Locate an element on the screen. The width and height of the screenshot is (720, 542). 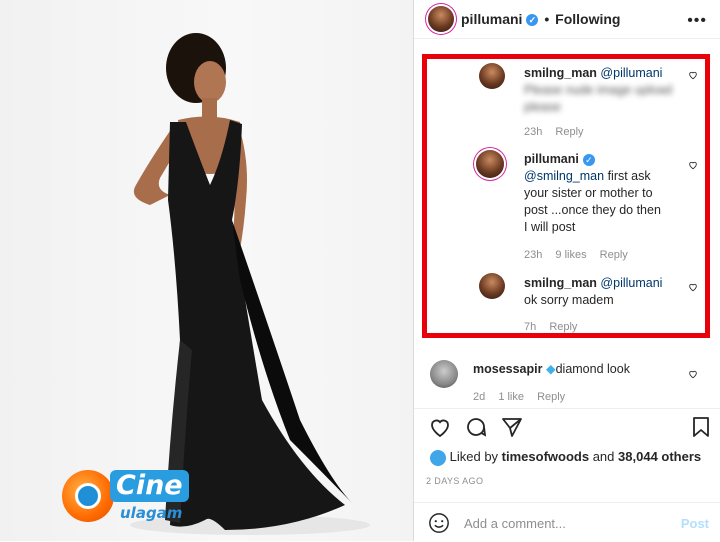
following-button: Following is located at coordinates (587, 19).